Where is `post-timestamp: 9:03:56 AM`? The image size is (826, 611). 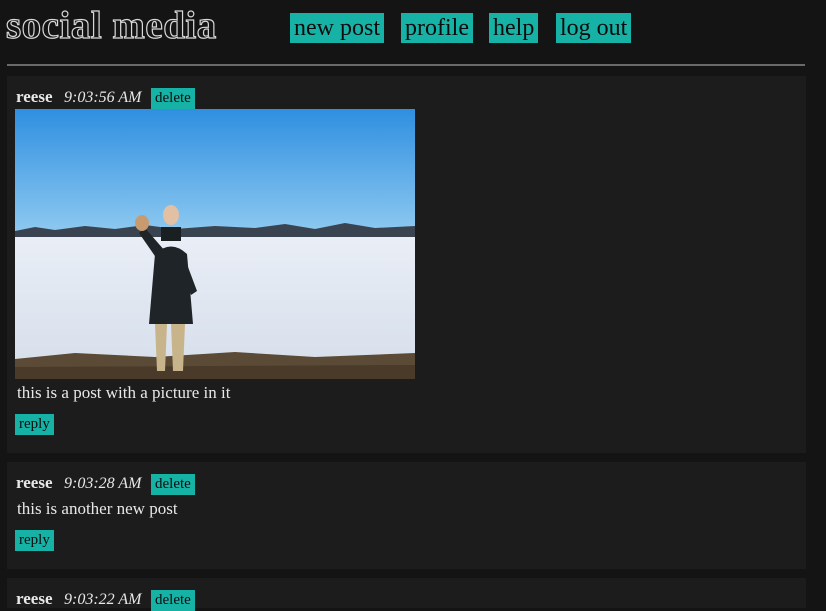 post-timestamp: 9:03:56 AM is located at coordinates (103, 97).